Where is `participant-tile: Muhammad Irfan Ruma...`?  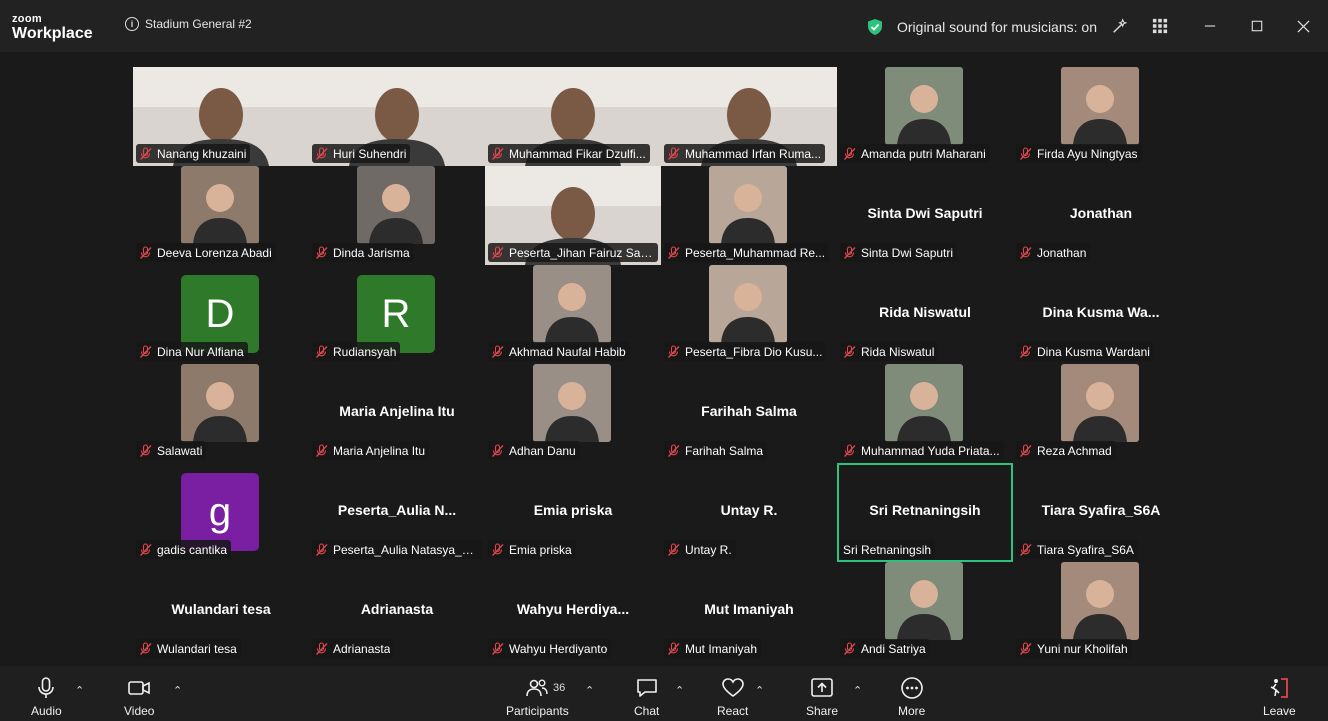
participant-tile: Muhammad Irfan Ruma... is located at coordinates (749, 116).